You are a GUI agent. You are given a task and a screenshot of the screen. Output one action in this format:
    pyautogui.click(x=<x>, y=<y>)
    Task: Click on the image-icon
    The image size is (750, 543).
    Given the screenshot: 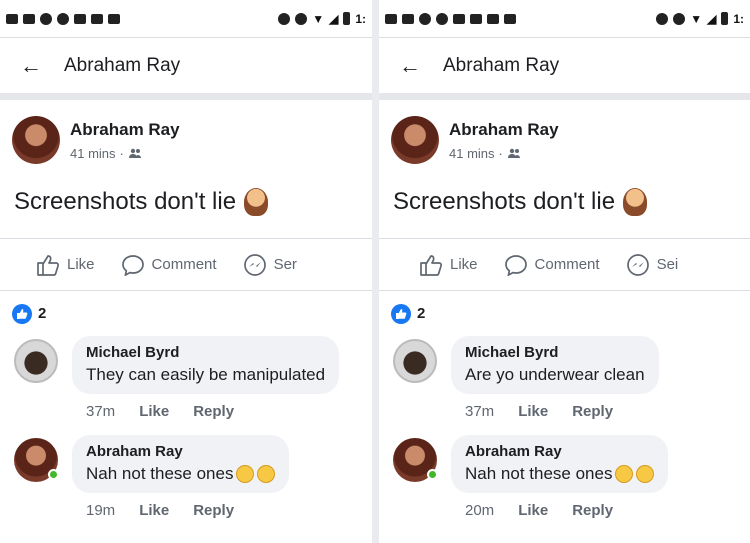 What is the action you would take?
    pyautogui.click(x=459, y=18)
    